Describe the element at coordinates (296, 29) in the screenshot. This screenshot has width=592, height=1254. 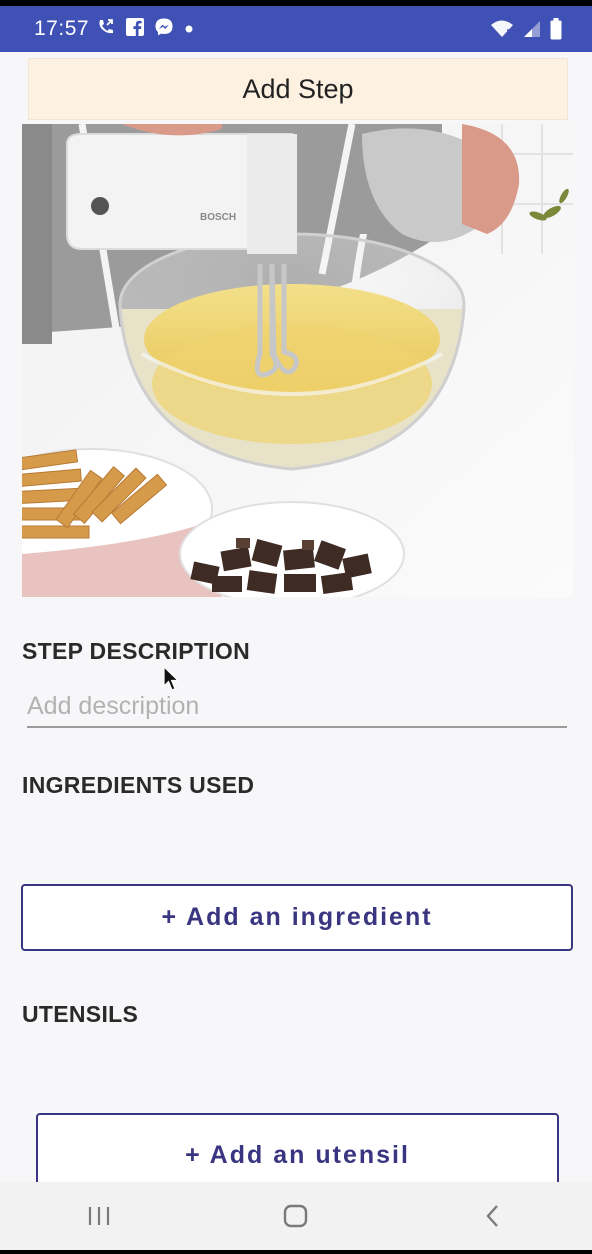
I see `status-bar: 17:57` at that location.